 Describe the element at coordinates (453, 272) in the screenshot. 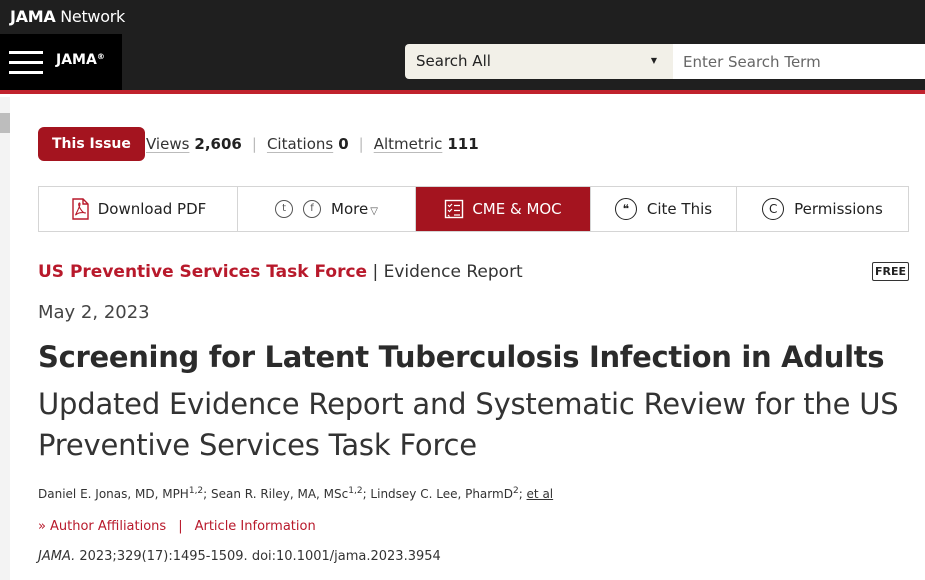

I see `article-type: Evidence Report` at that location.